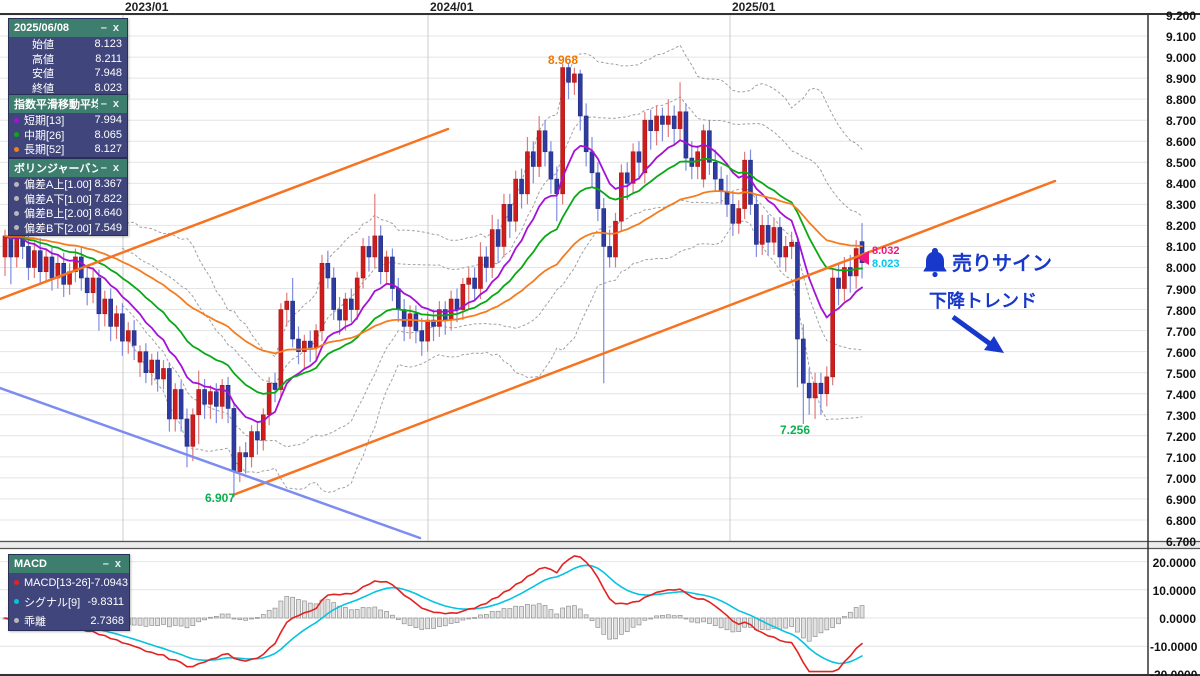  What do you see at coordinates (563, 60) in the screenshot?
I see `peak-price-label: 8.968` at bounding box center [563, 60].